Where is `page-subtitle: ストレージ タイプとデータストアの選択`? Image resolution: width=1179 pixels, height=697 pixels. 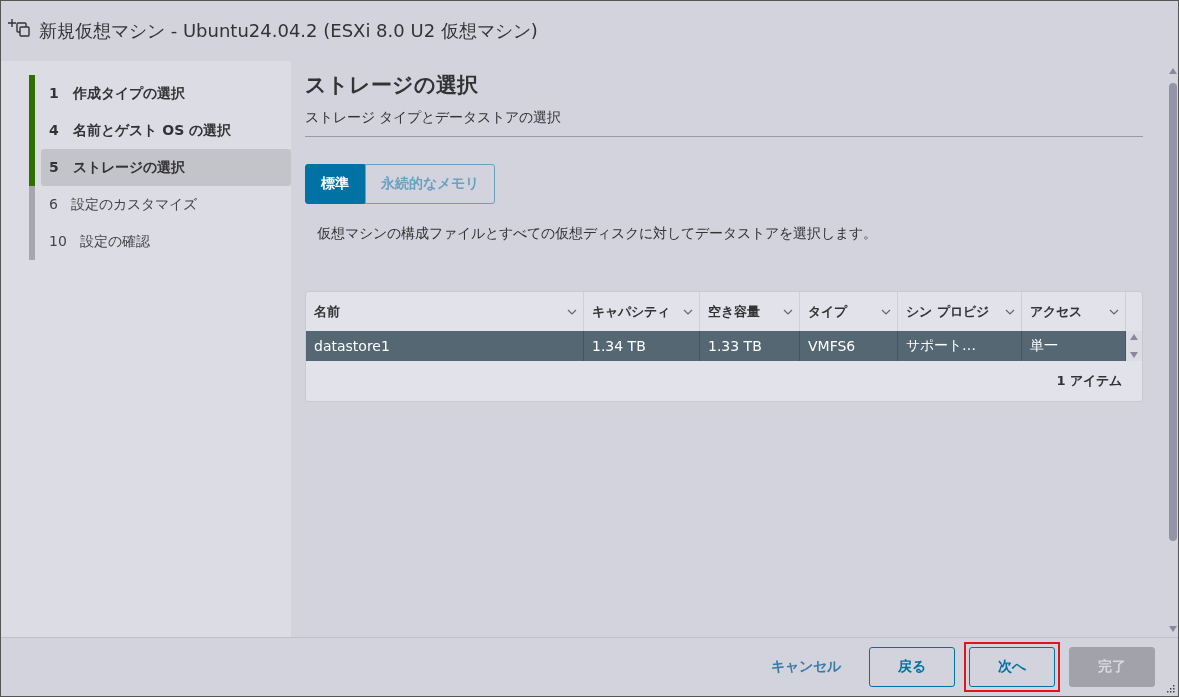 page-subtitle: ストレージ タイプとデータストアの選択 is located at coordinates (724, 118).